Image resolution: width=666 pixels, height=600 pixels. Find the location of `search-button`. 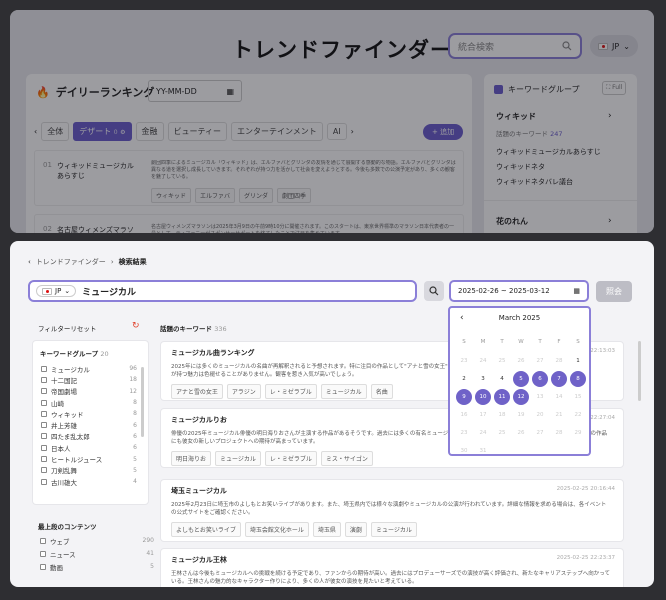

search-button is located at coordinates (434, 291).